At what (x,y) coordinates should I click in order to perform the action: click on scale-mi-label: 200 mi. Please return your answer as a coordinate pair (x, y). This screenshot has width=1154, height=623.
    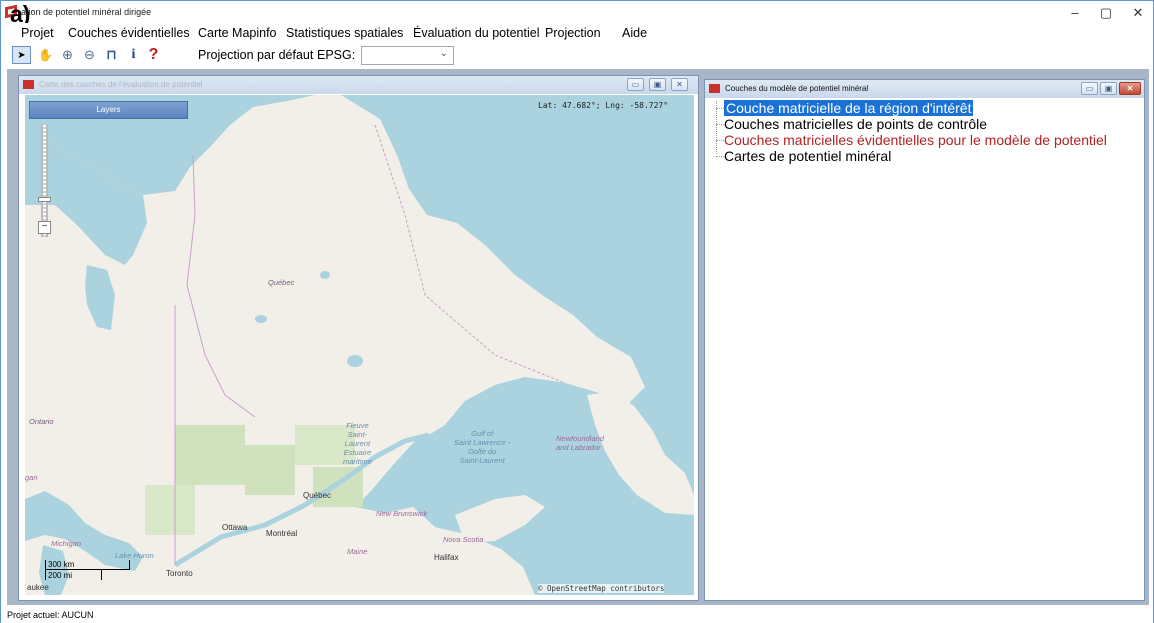
    Looking at the image, I should click on (60, 575).